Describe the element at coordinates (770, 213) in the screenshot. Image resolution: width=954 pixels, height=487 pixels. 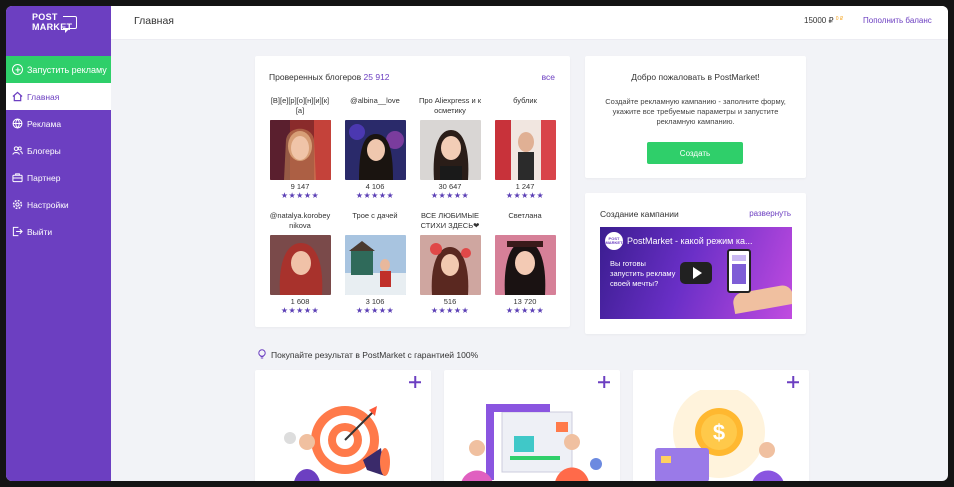
I see `expand-link: развернуть` at that location.